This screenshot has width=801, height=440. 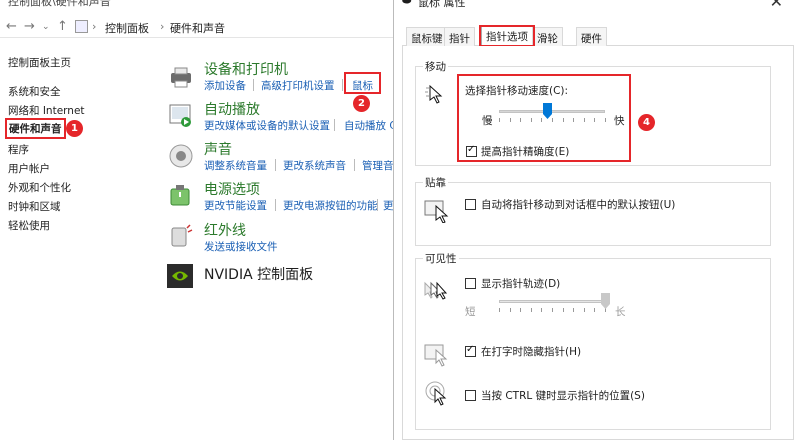 I want to click on tab-pointers: 指针, so click(x=459, y=36).